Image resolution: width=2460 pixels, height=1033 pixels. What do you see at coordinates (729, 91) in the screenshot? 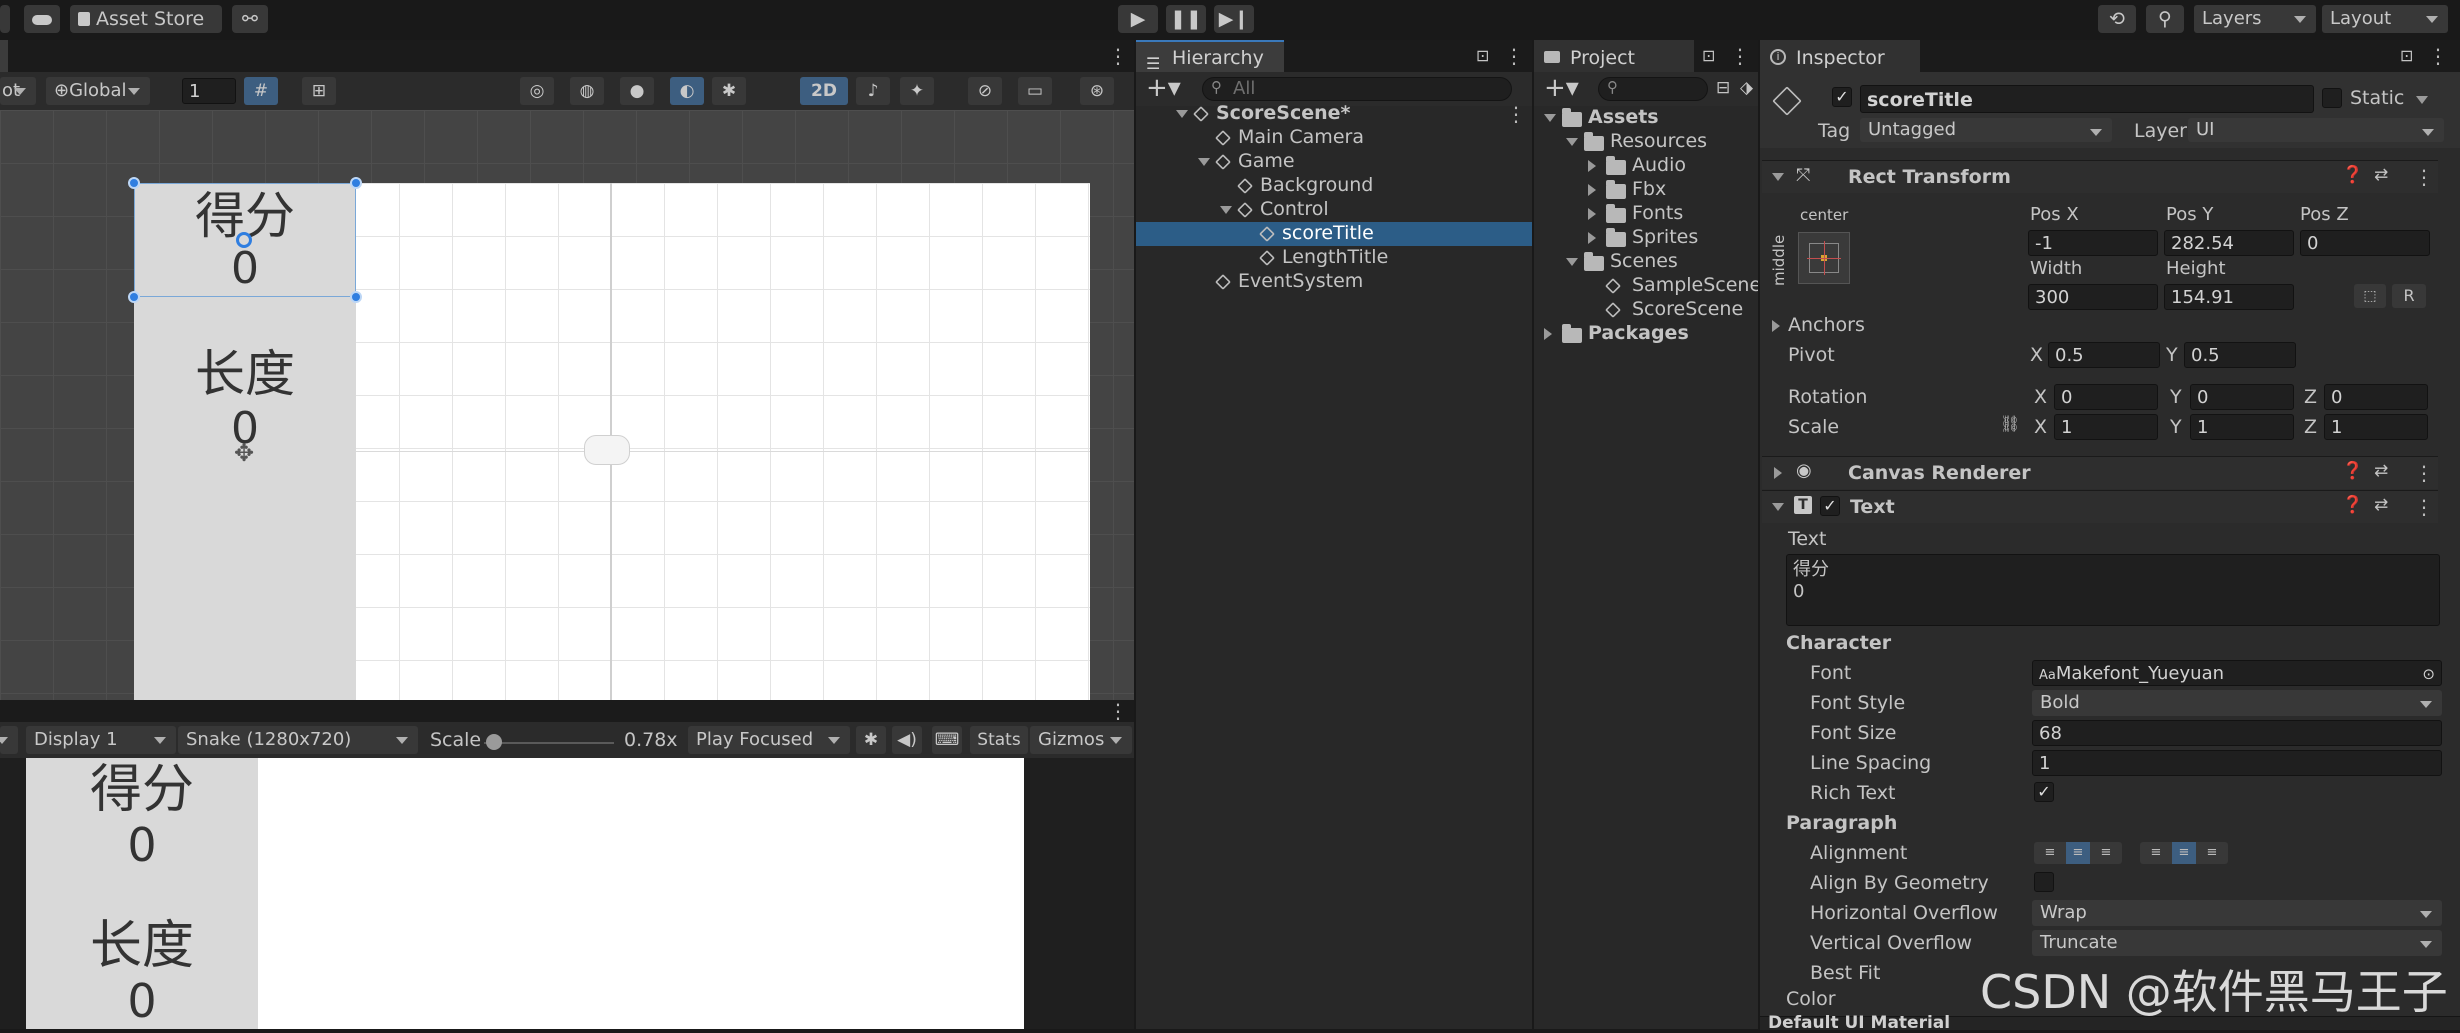
I see `debug-draw-button: ✱` at bounding box center [729, 91].